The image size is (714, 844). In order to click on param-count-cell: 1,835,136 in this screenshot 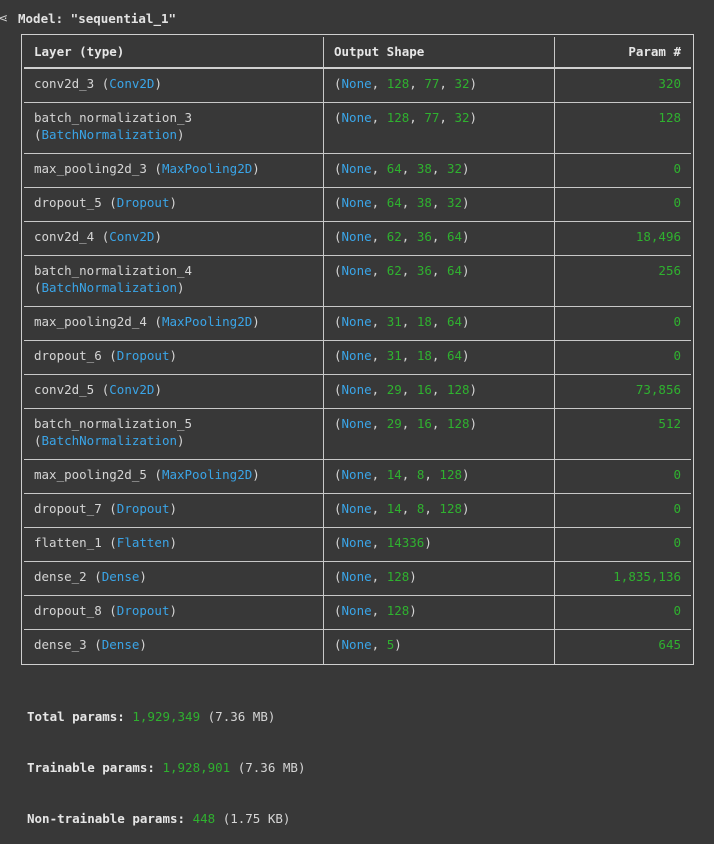, I will do `click(622, 579)`.